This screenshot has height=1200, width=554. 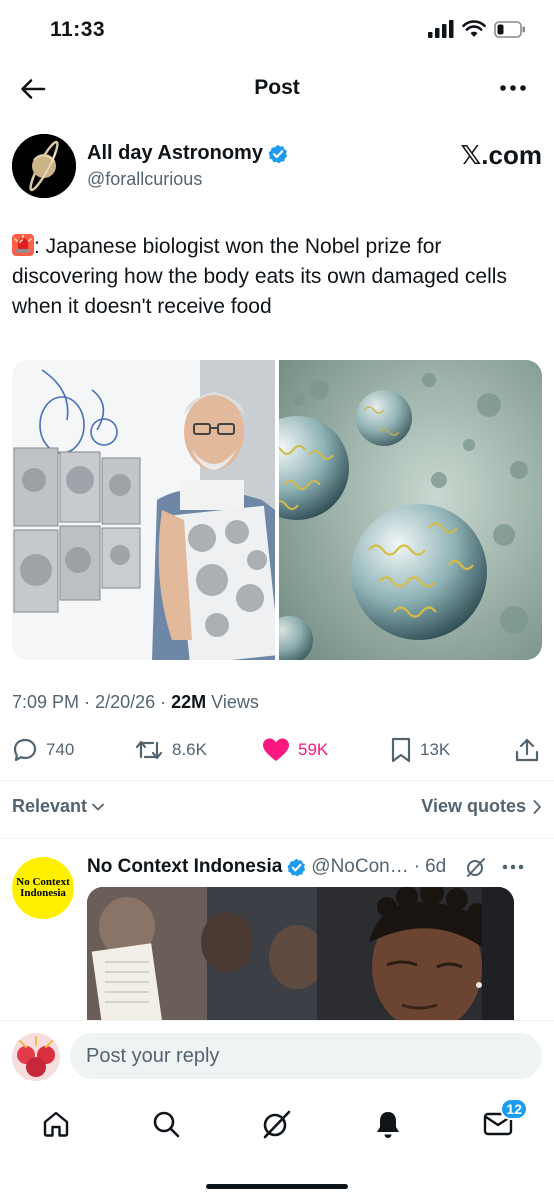 I want to click on tab-grok, so click(x=277, y=1124).